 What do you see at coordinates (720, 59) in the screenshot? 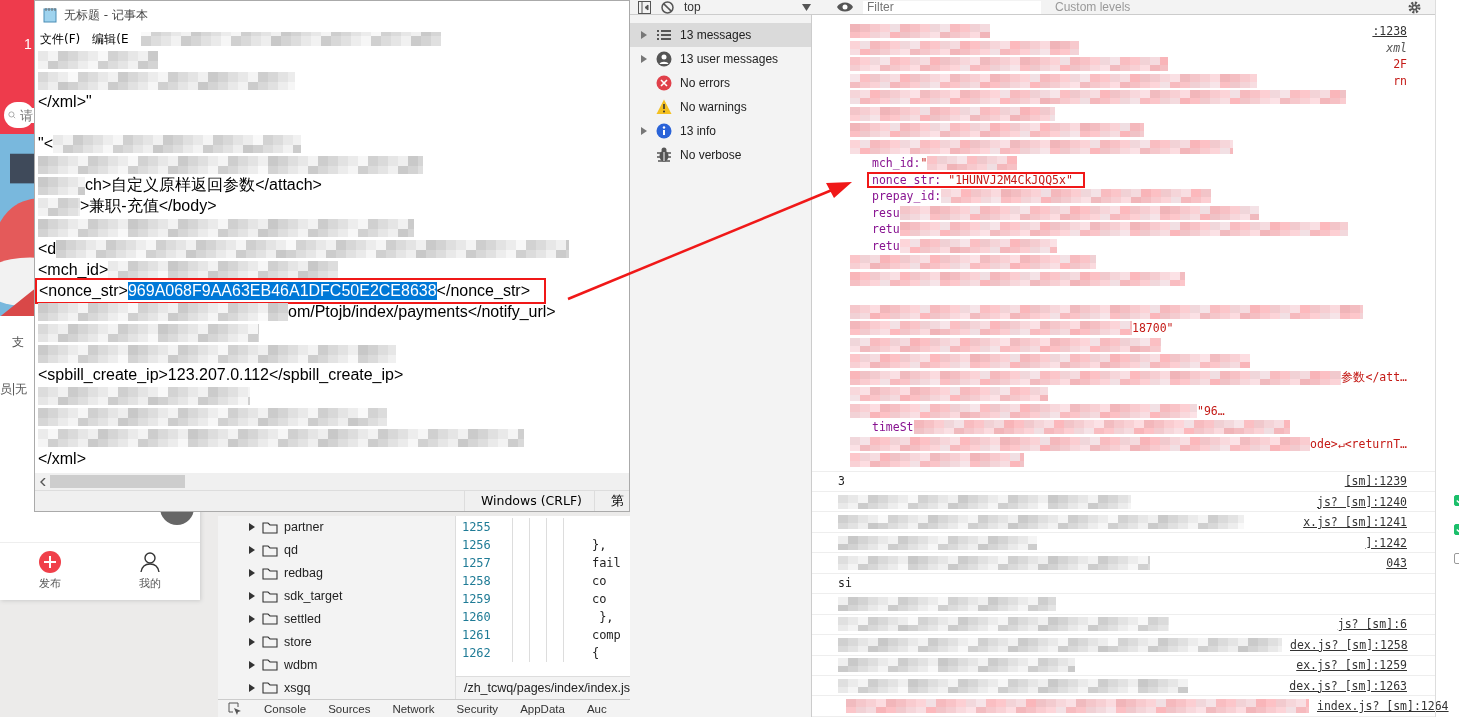
I see `sidebar-item: 13 user messages` at bounding box center [720, 59].